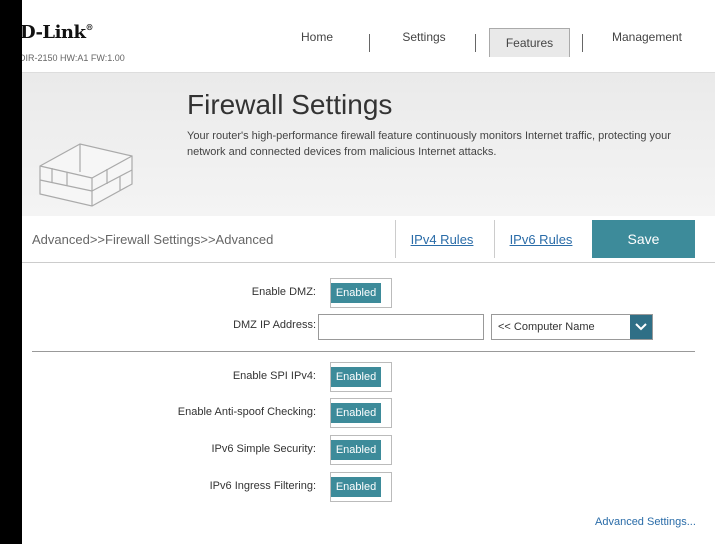 This screenshot has width=715, height=544. What do you see at coordinates (317, 37) in the screenshot?
I see `nav-home: Home` at bounding box center [317, 37].